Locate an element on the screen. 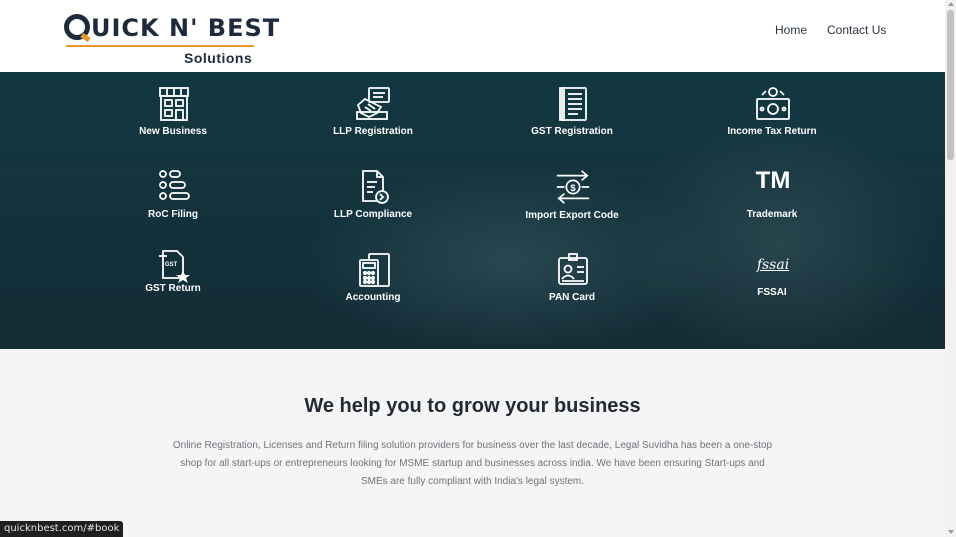 This screenshot has height=537, width=956. toggle-list-icon is located at coordinates (174, 185).